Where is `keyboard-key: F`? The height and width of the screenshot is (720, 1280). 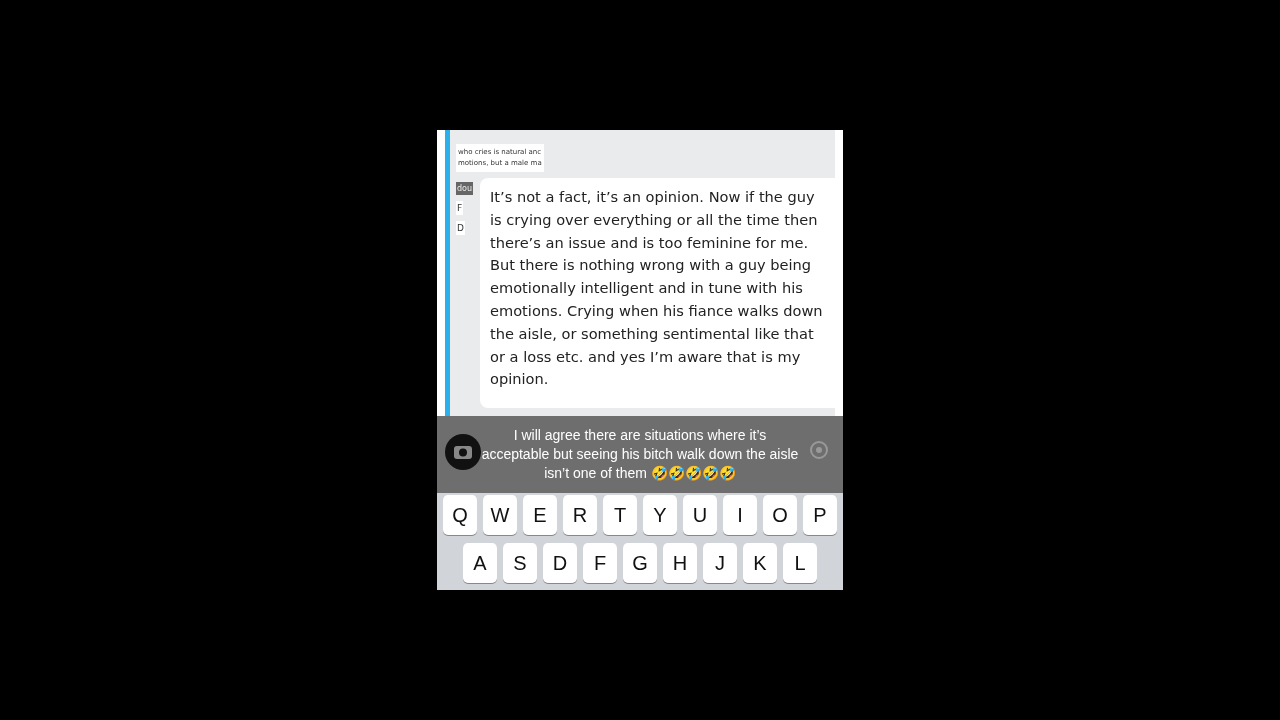
keyboard-key: F is located at coordinates (600, 563).